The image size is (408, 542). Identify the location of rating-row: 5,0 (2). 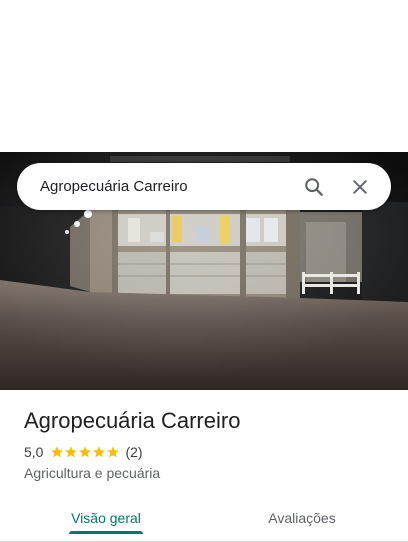
(83, 452).